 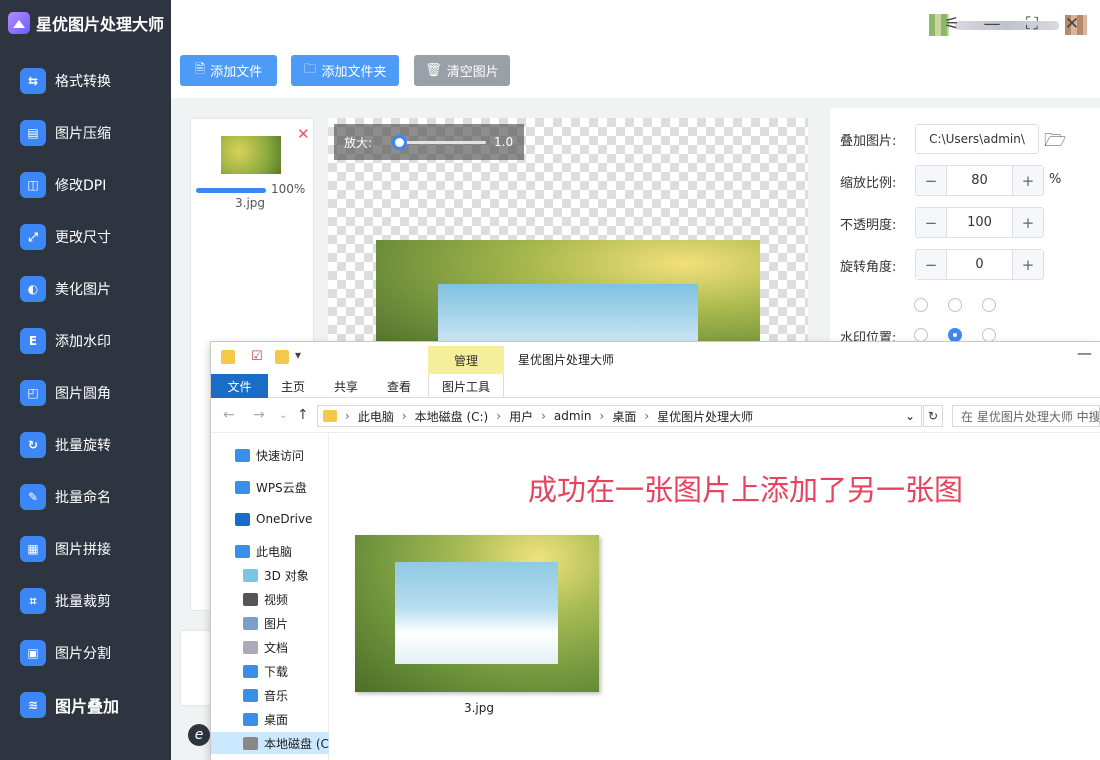 I want to click on maximize-icon: ⛶, so click(x=1032, y=24).